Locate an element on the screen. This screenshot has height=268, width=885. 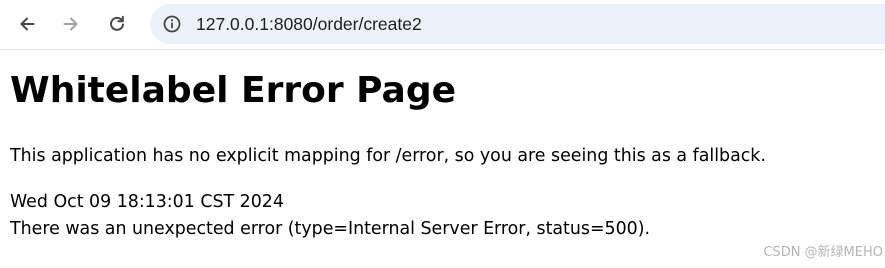
forward-button is located at coordinates (71, 24).